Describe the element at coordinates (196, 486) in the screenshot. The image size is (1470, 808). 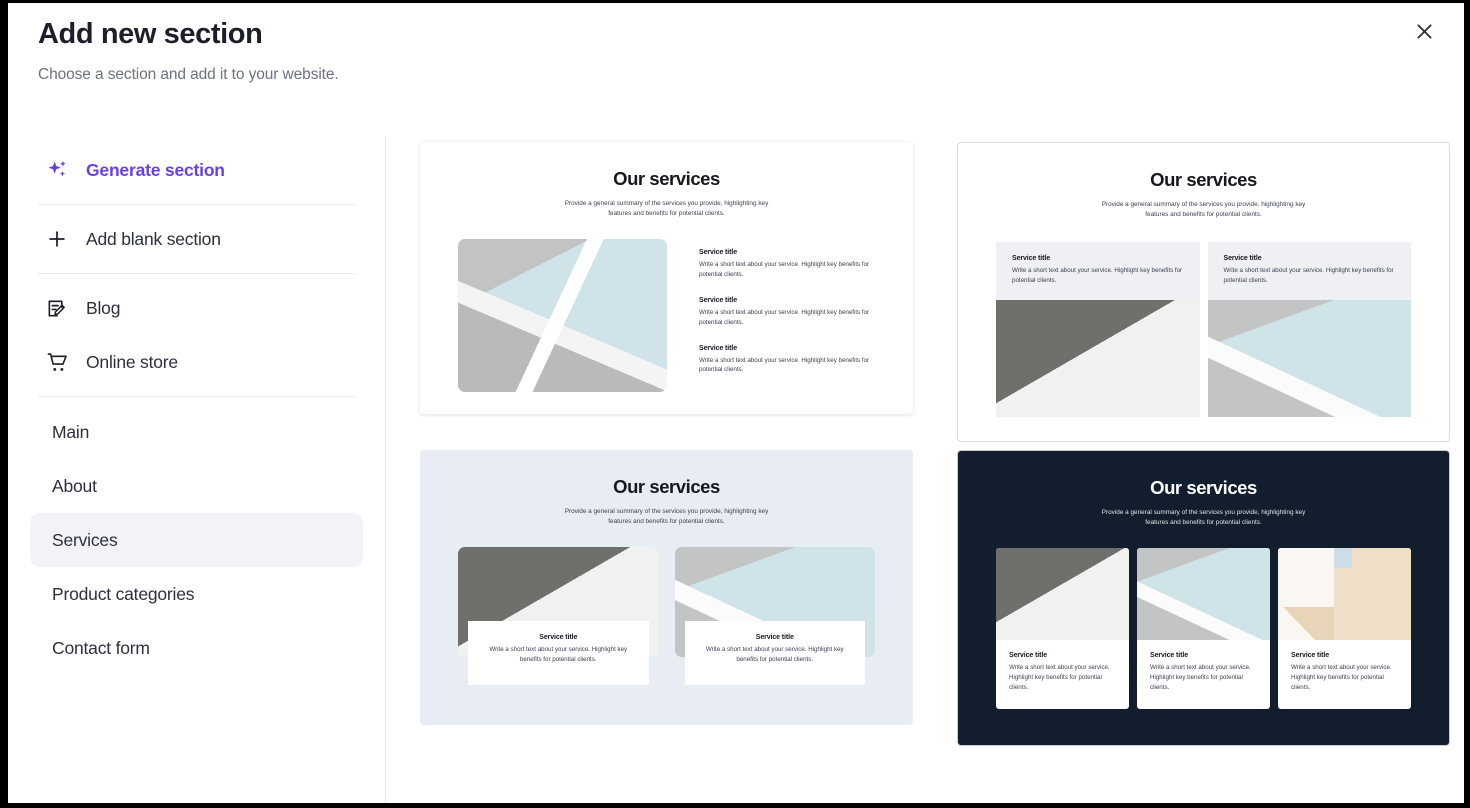
I see `sidebar-item-about: About` at that location.